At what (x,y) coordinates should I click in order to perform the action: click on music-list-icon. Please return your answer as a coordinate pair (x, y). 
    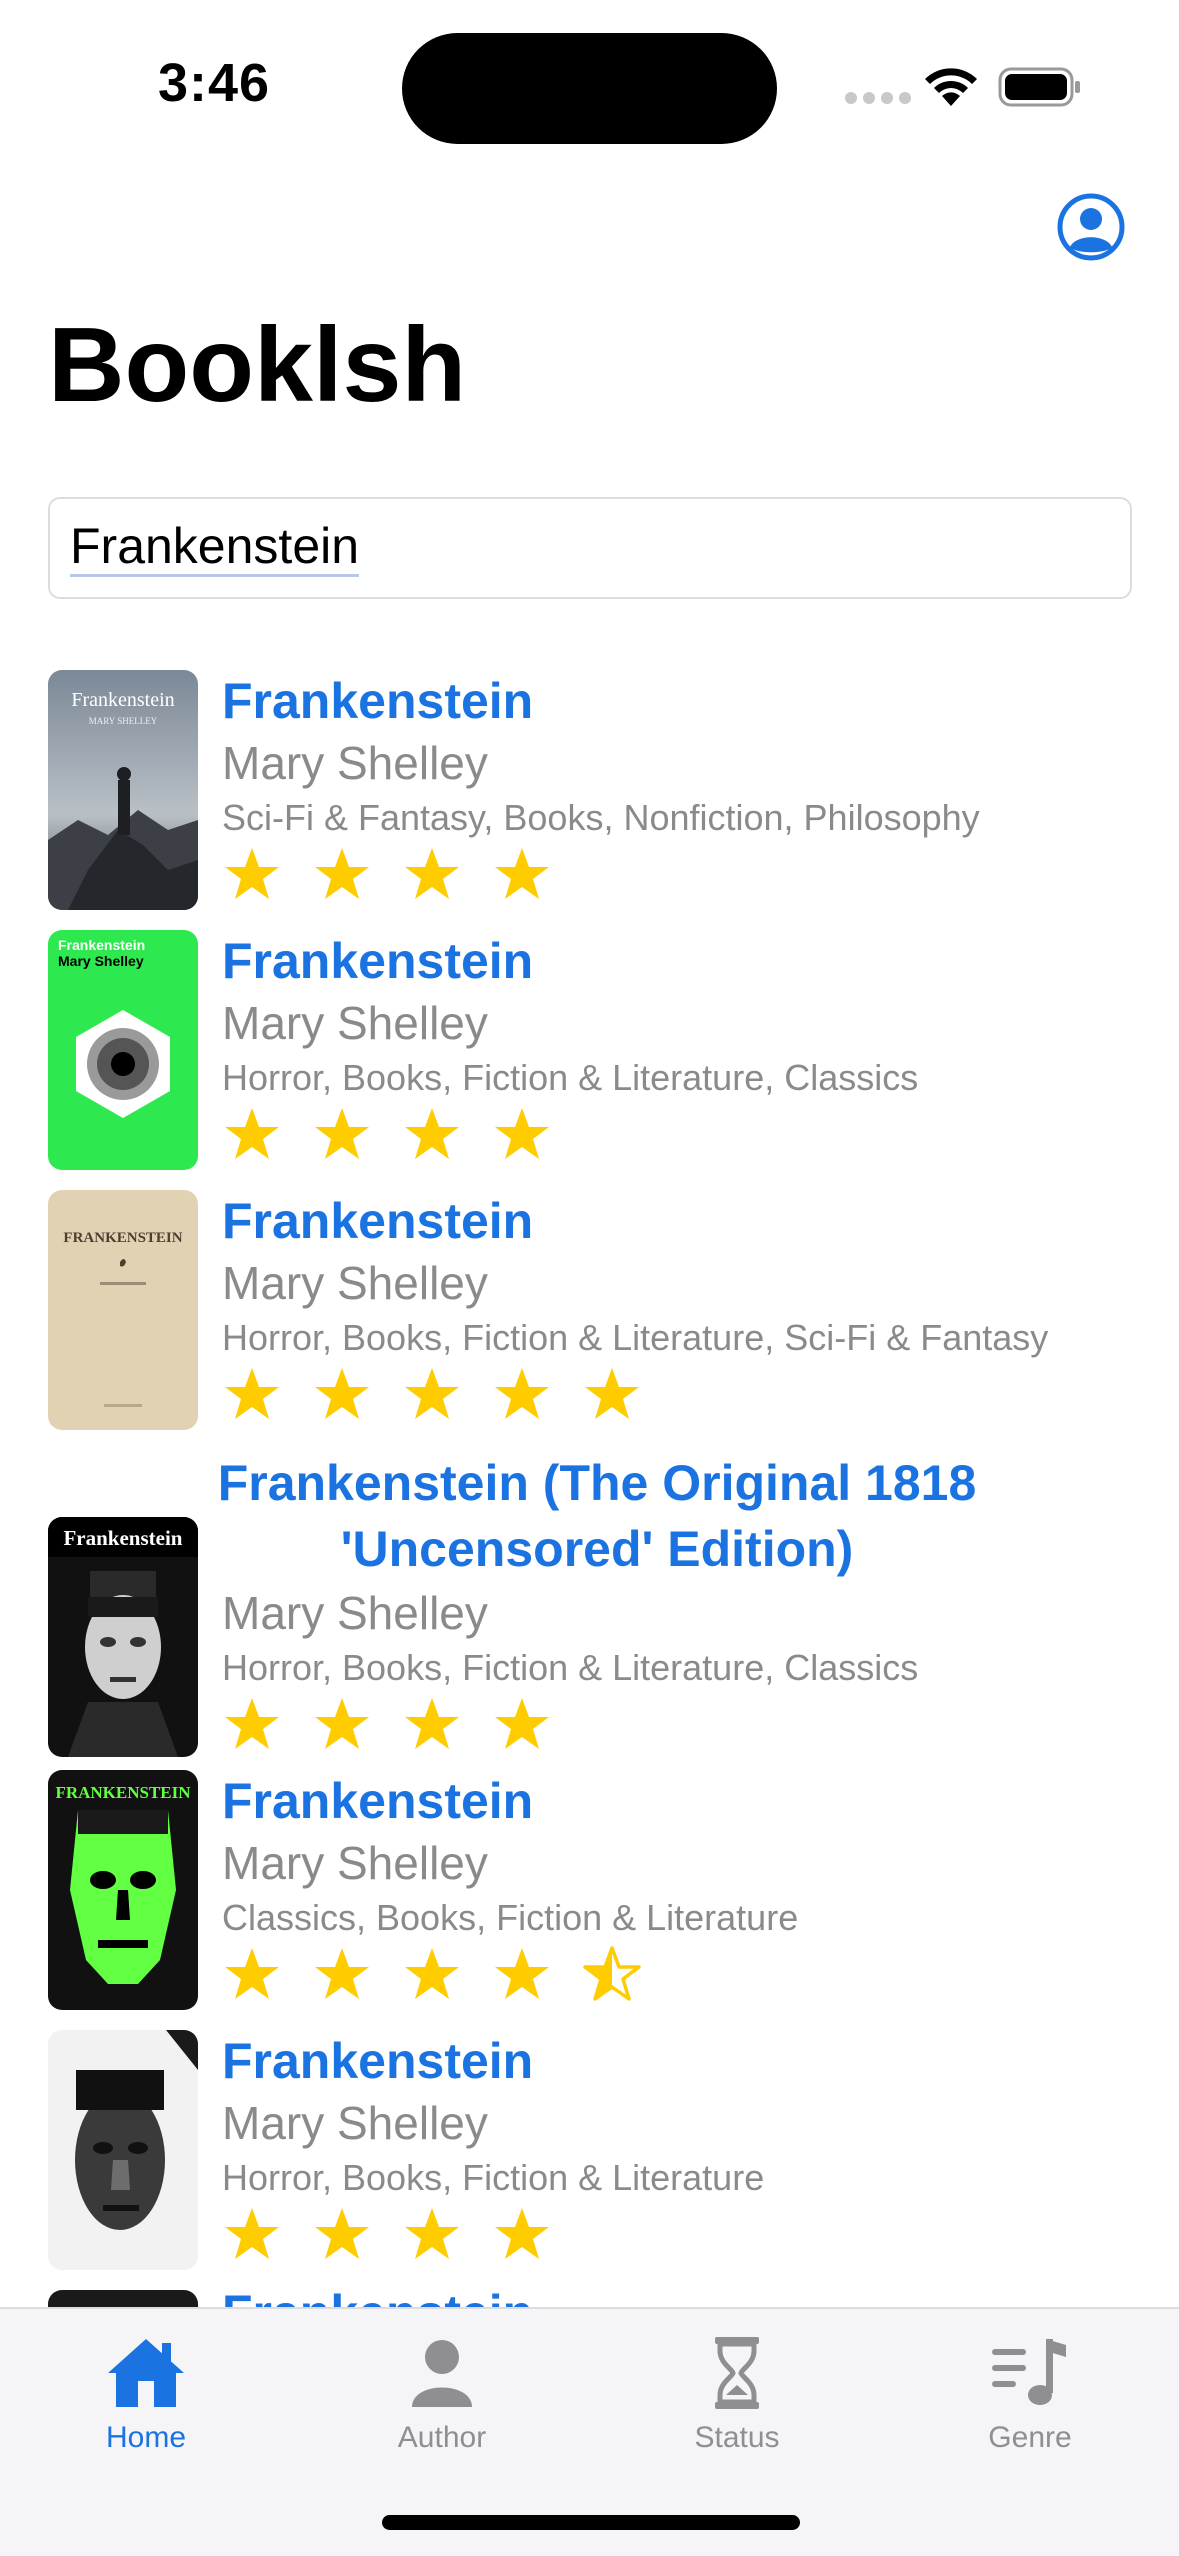
    Looking at the image, I should click on (1029, 2372).